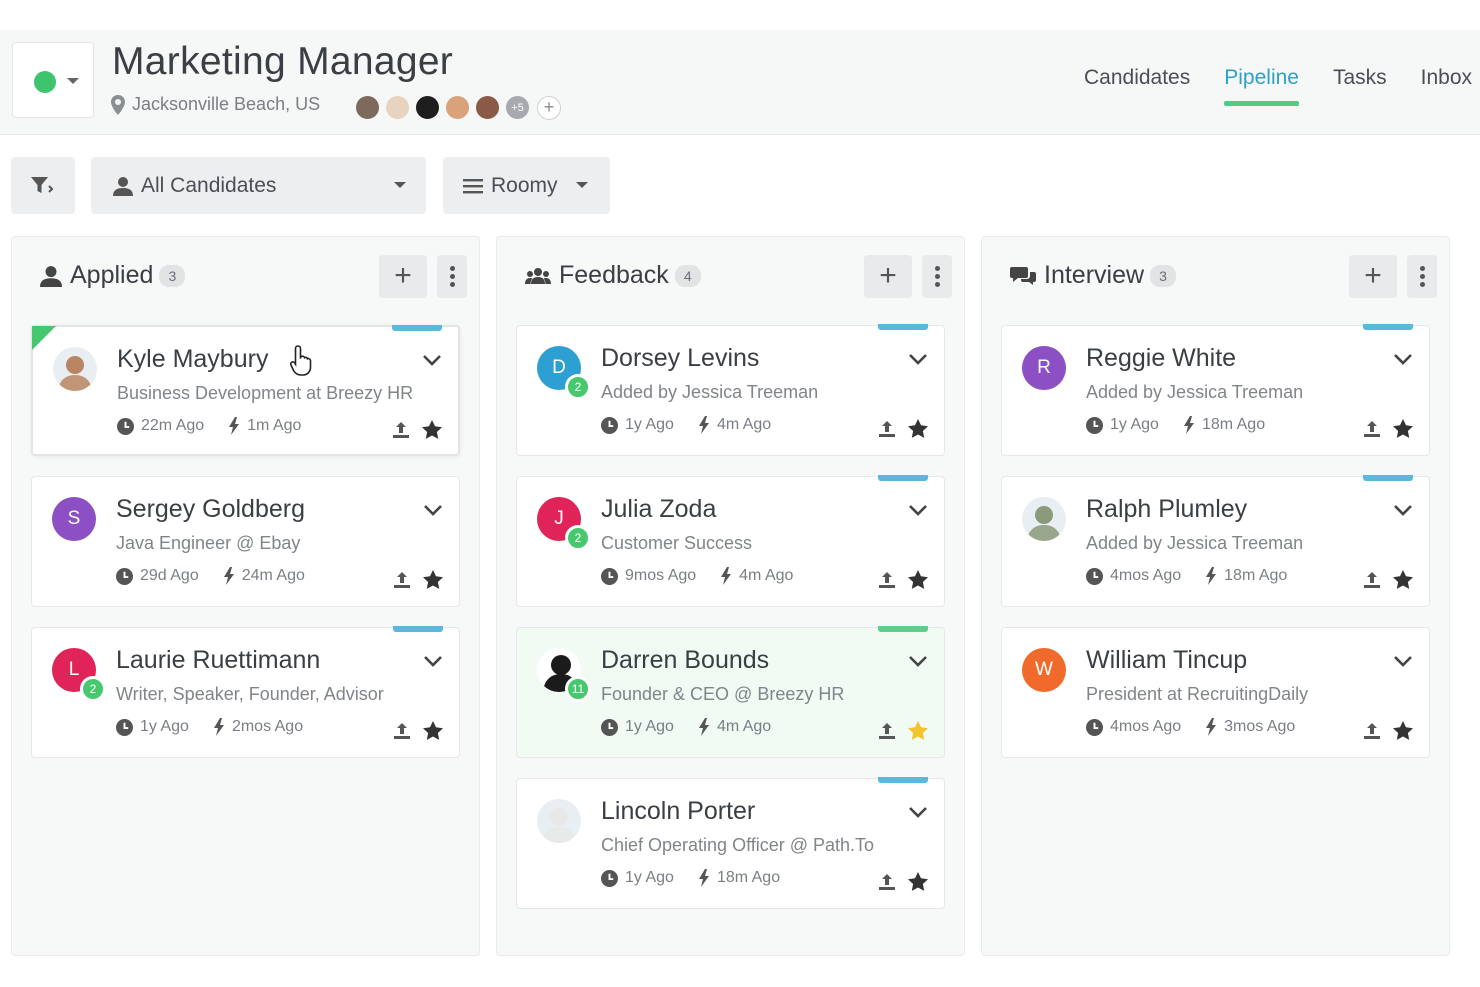 This screenshot has width=1480, height=987. I want to click on team-more-count: +5, so click(517, 107).